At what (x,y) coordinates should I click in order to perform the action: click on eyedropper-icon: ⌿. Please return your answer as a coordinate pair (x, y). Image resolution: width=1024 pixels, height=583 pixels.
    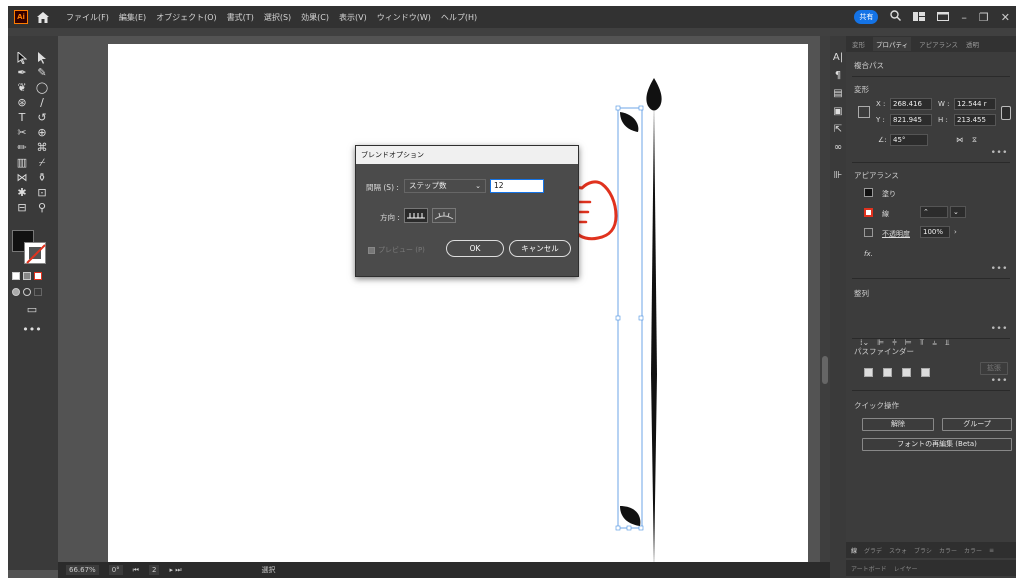
    Looking at the image, I should click on (42, 162).